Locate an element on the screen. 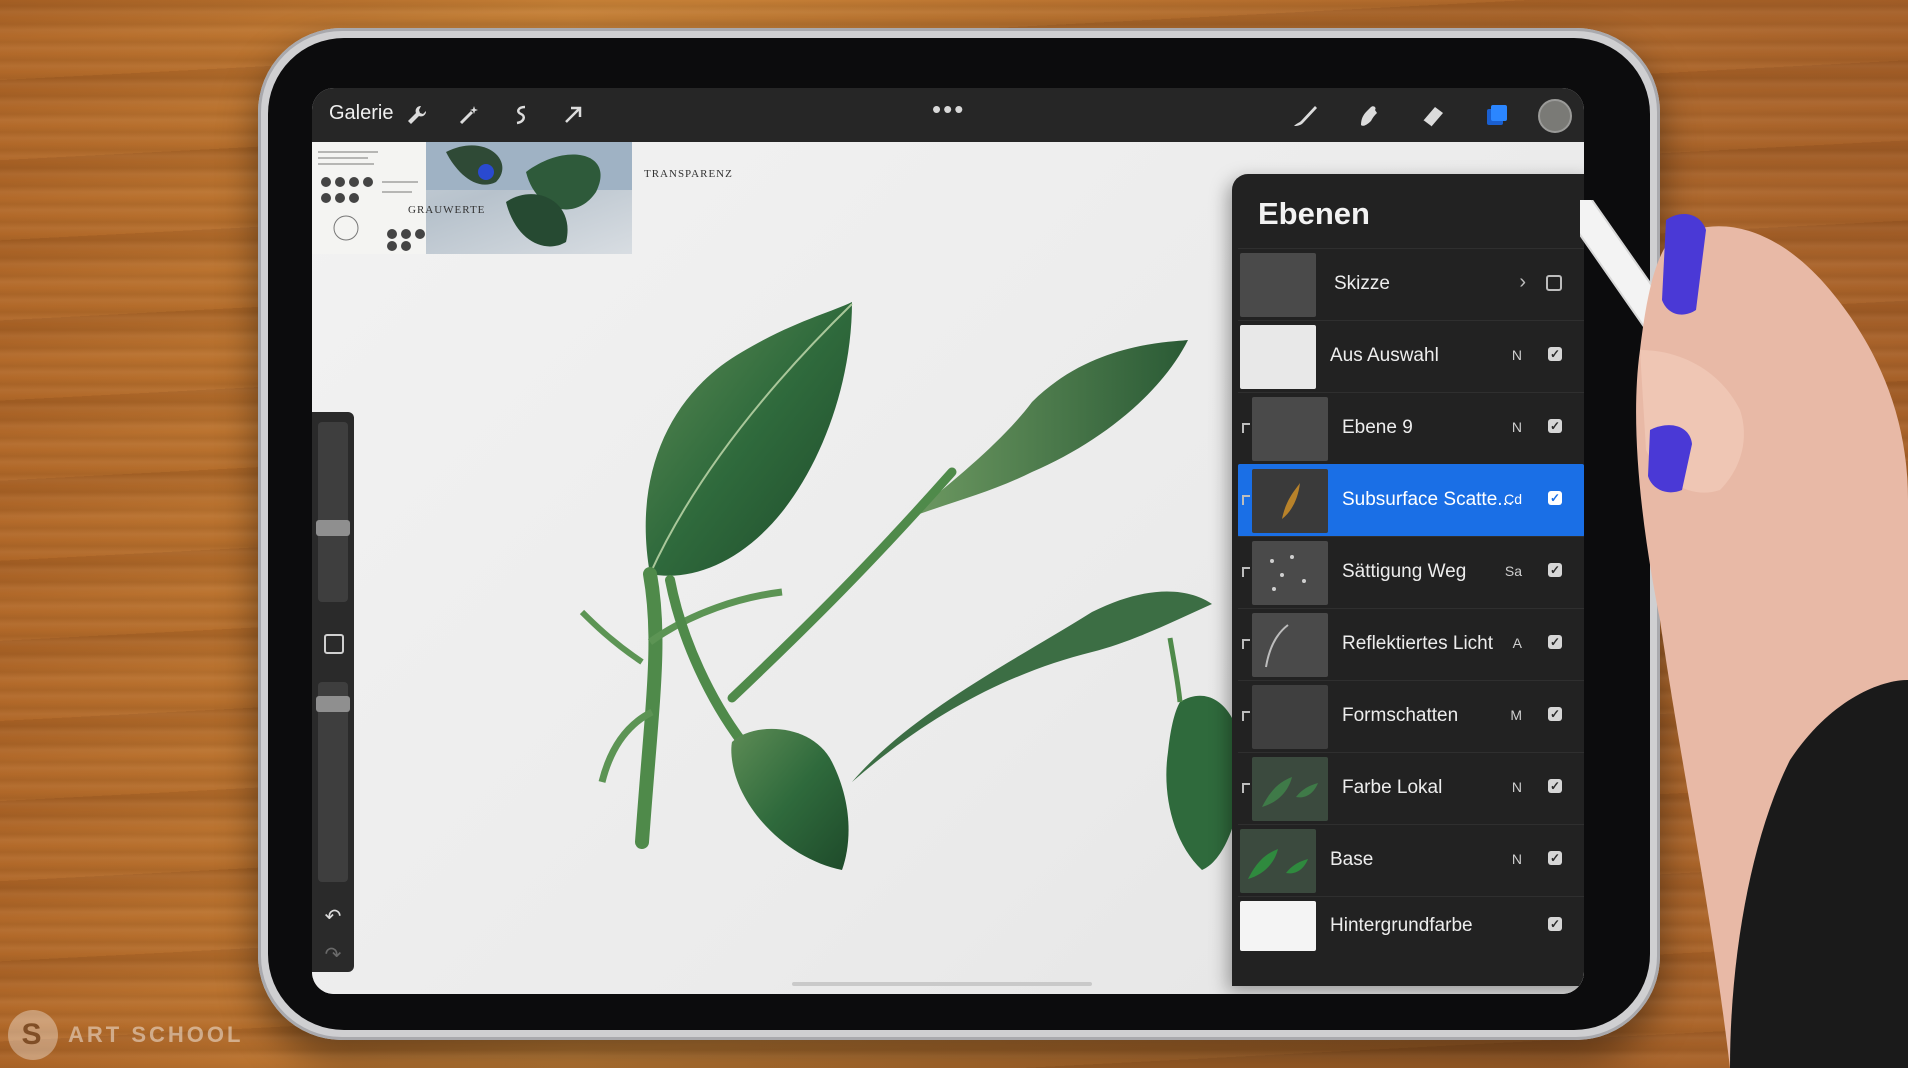 Image resolution: width=1908 pixels, height=1068 pixels. opacity-handle is located at coordinates (333, 704).